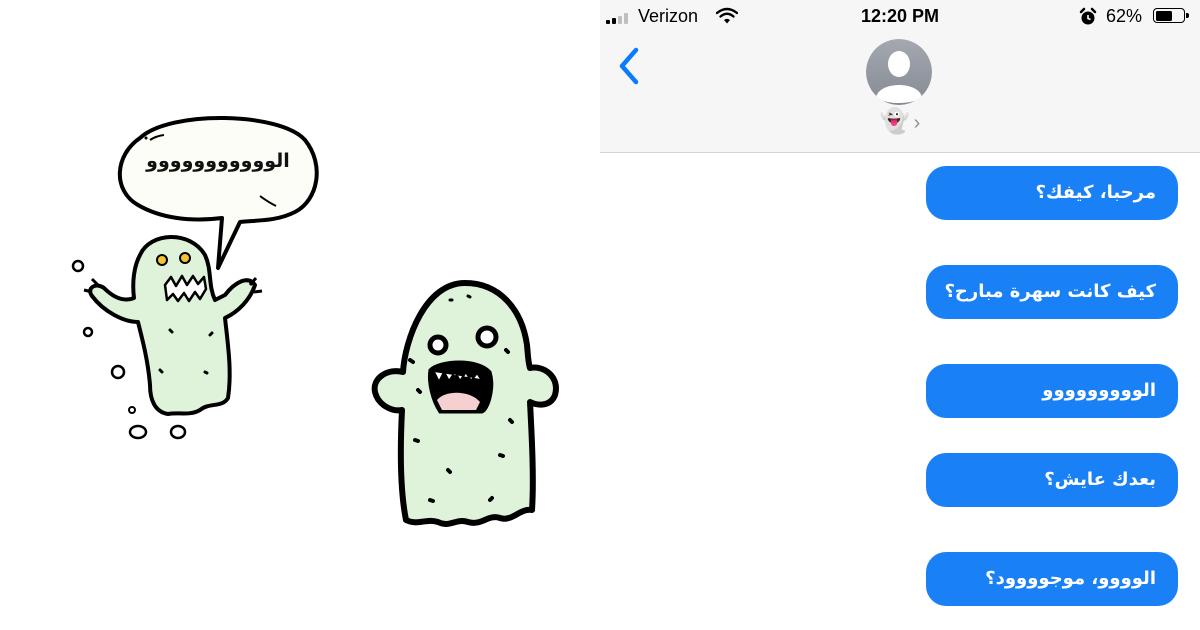 The height and width of the screenshot is (630, 1200). I want to click on contact-name: 👻, so click(894, 121).